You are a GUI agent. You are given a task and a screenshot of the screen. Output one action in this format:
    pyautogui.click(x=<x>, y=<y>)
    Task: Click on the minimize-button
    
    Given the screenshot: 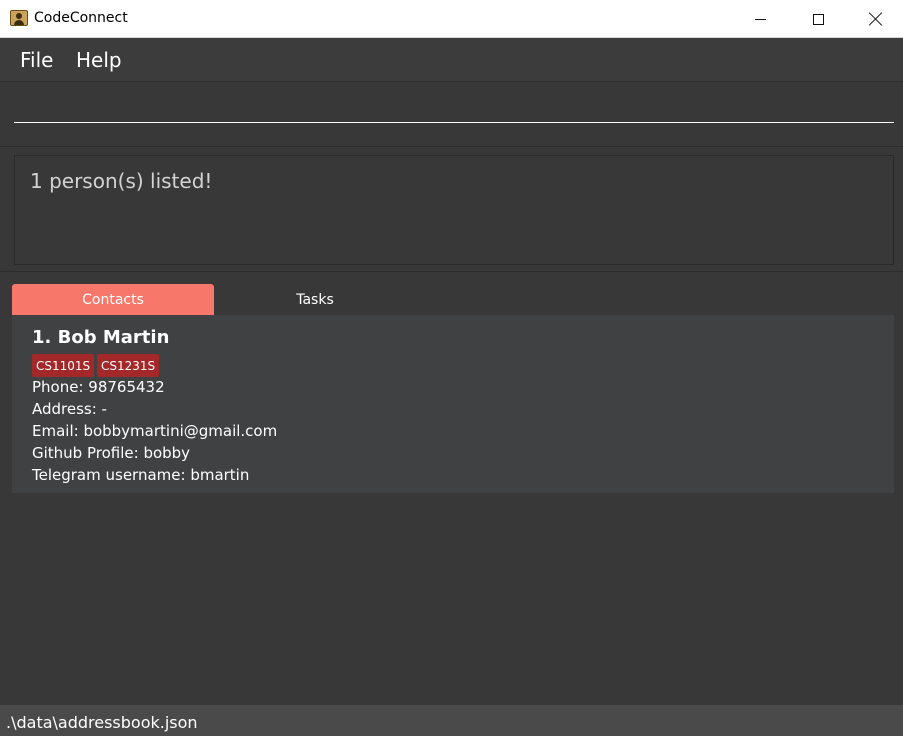 What is the action you would take?
    pyautogui.click(x=760, y=19)
    